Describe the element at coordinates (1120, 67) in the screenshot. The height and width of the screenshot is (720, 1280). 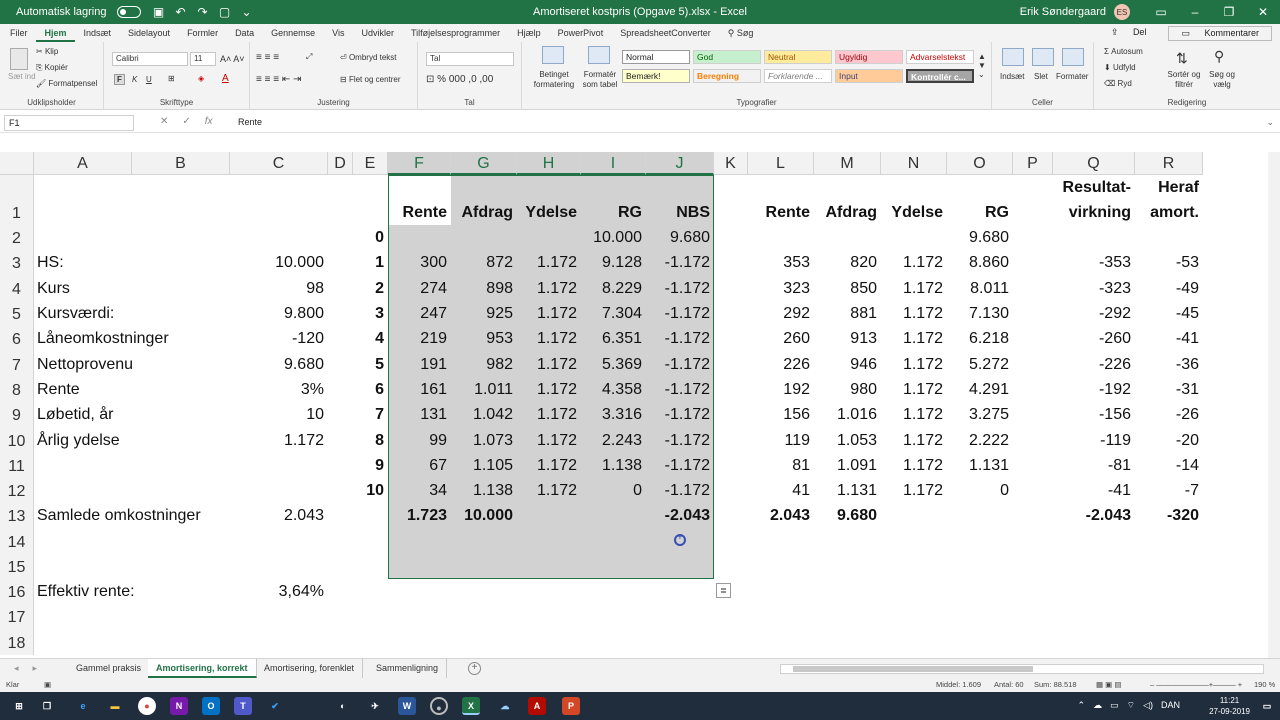
I see `fill-button: ⬇ Udfyld` at that location.